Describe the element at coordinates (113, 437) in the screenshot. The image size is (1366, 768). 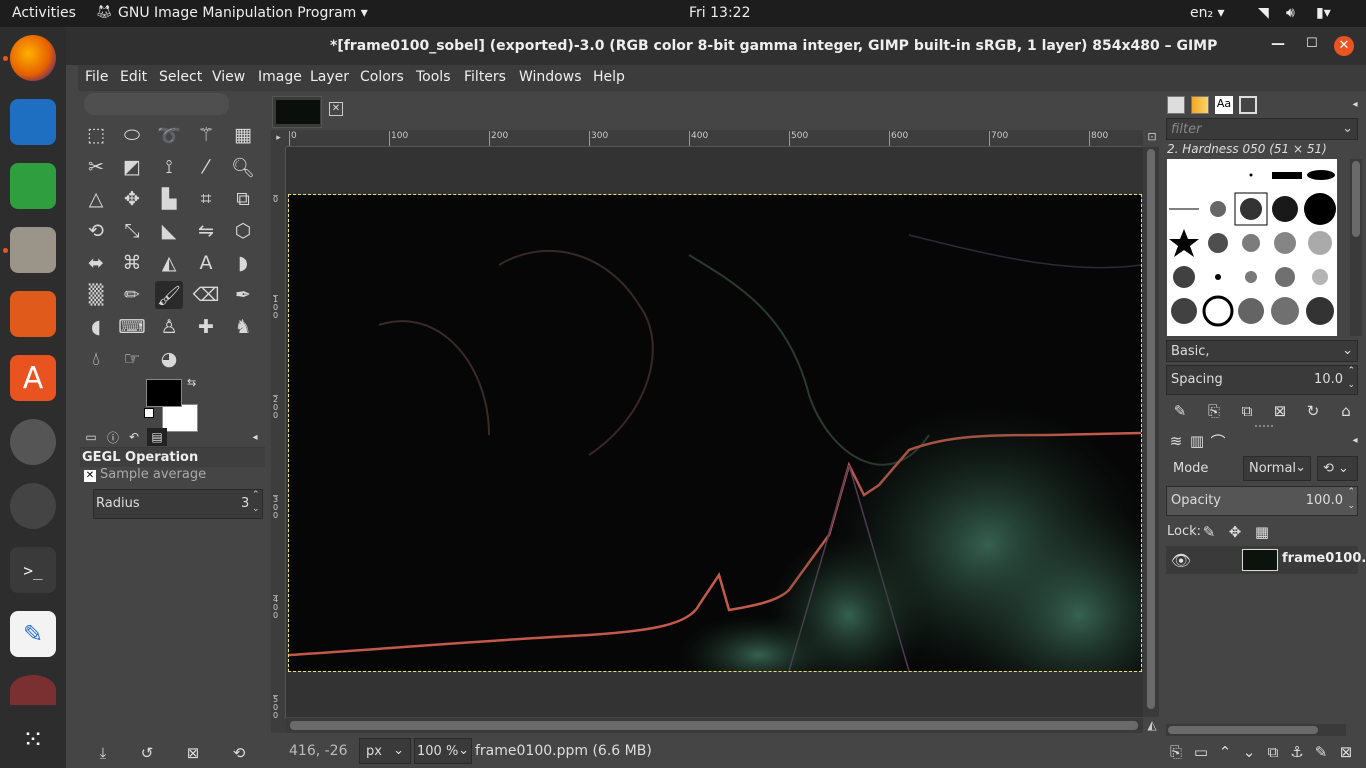
I see `device-status-tab-icon: ⓘ` at that location.